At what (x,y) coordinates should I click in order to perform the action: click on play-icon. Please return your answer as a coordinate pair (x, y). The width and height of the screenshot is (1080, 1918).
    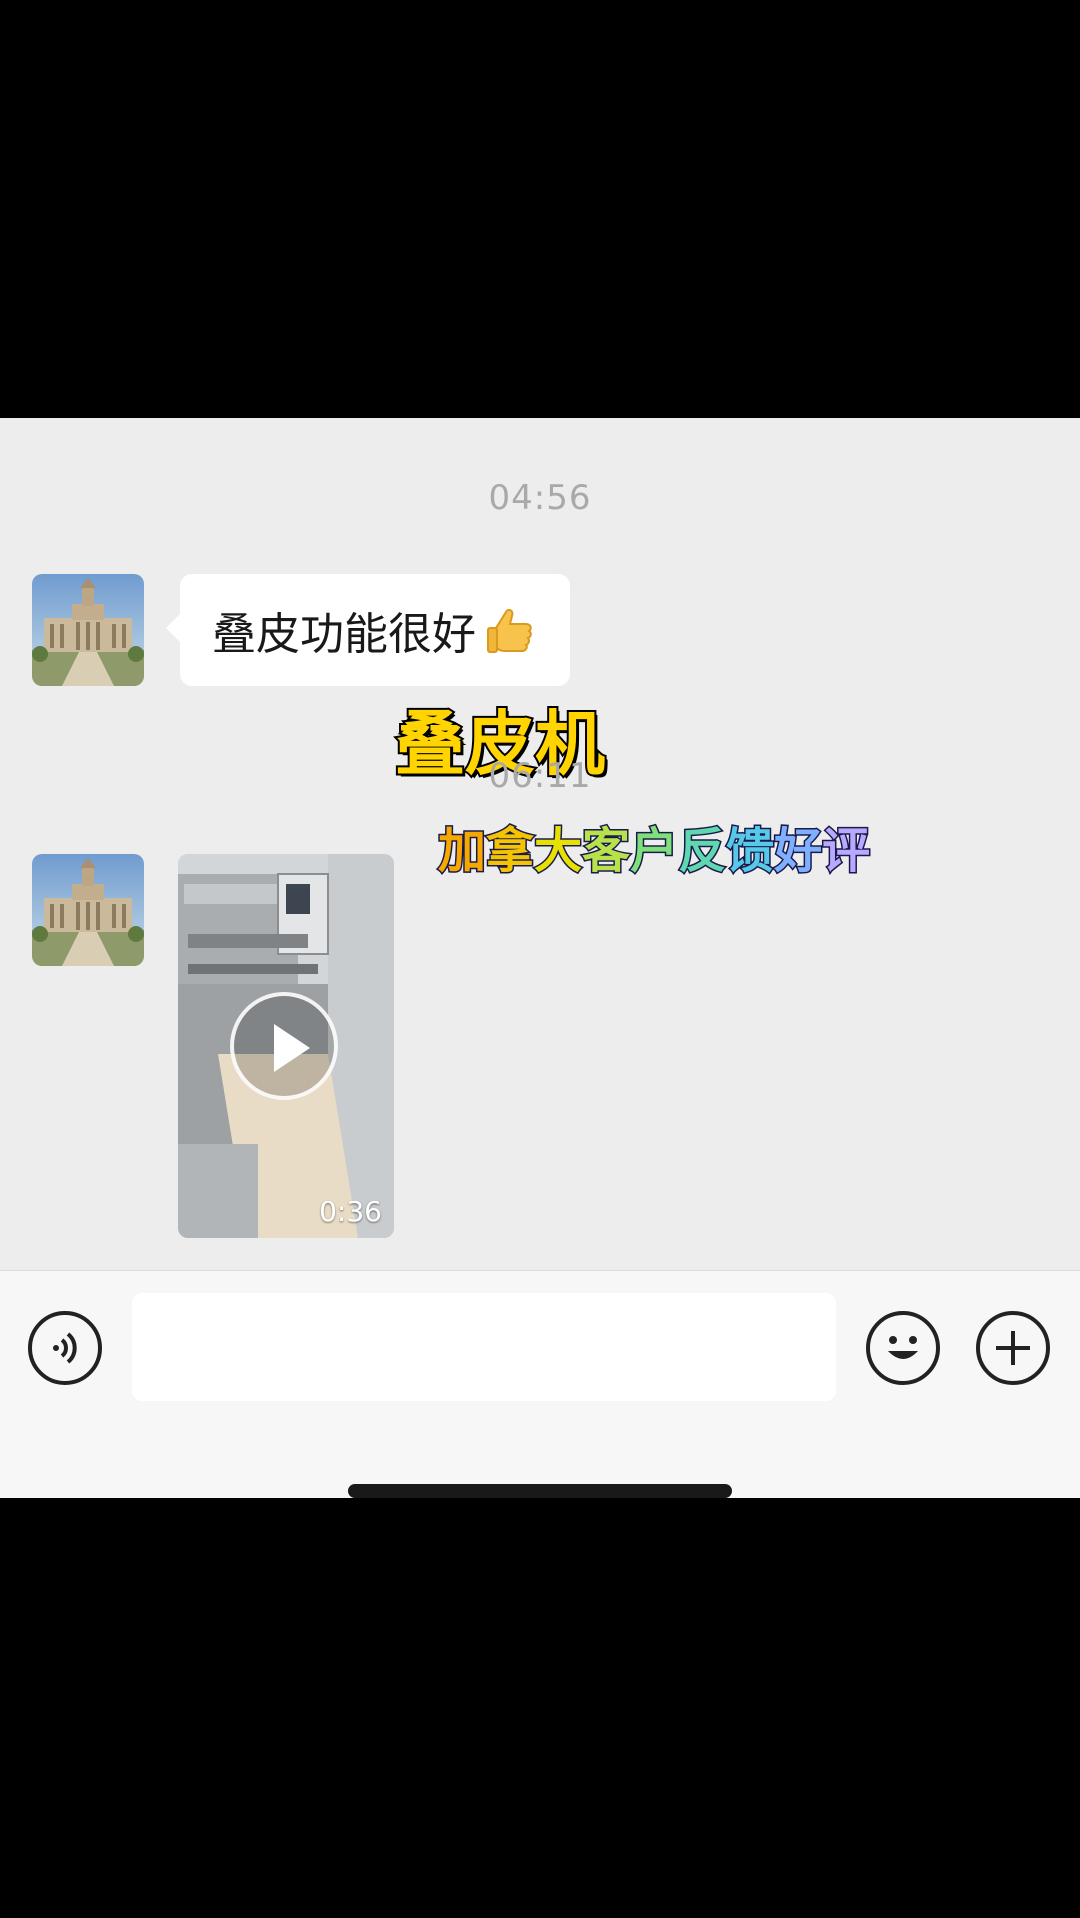
    Looking at the image, I should click on (284, 1046).